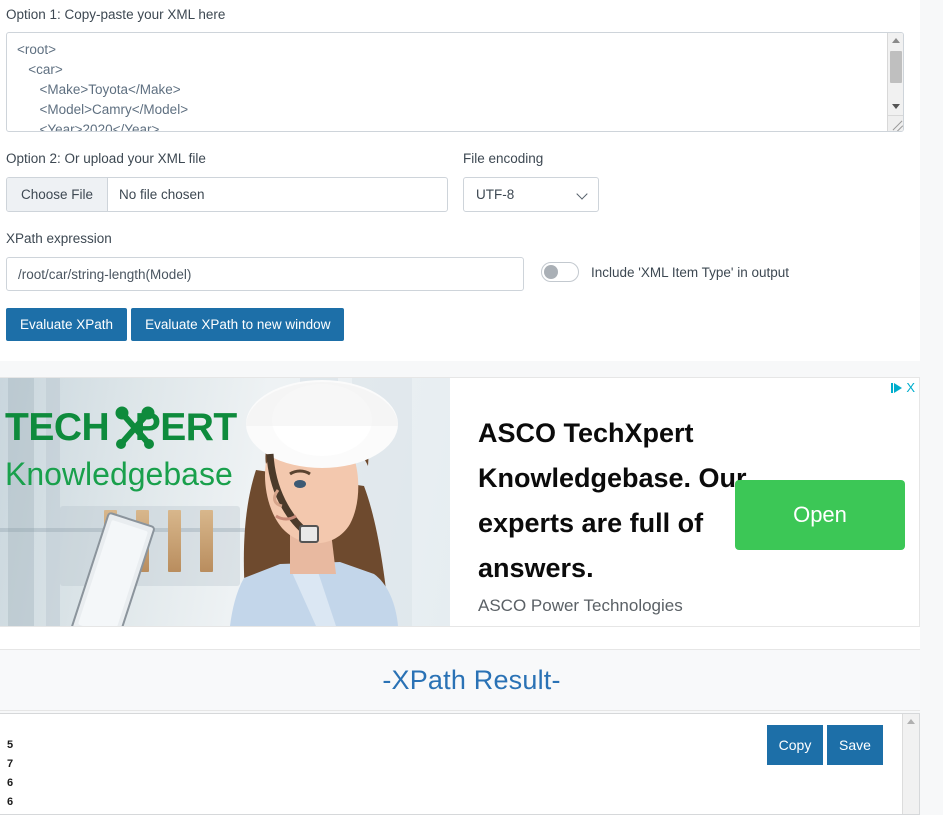 The height and width of the screenshot is (815, 943). I want to click on save-button: Save, so click(855, 745).